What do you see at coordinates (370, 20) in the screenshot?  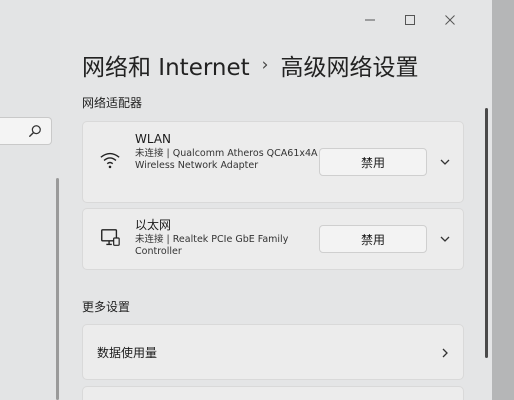 I see `minimize-icon` at bounding box center [370, 20].